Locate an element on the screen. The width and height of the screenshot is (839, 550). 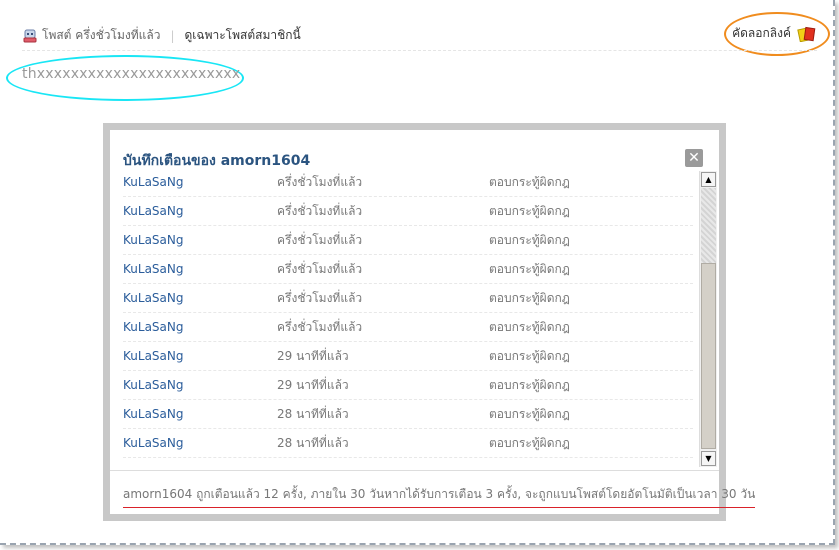
scroll-up-icon: ▲ is located at coordinates (708, 179).